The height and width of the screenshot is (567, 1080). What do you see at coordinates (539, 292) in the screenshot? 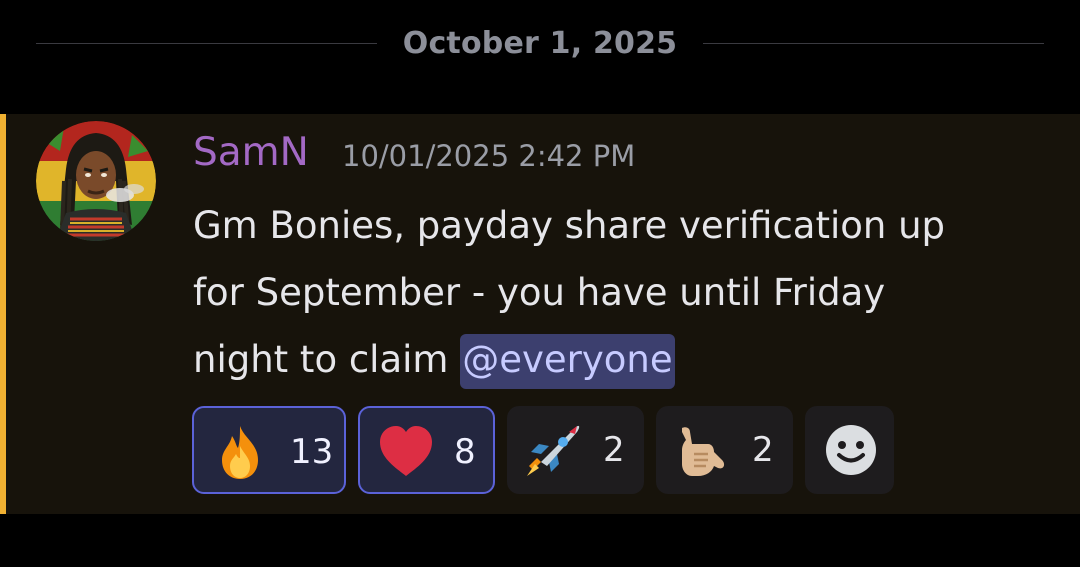
I see `message-line-2: for September - you have until Friday` at bounding box center [539, 292].